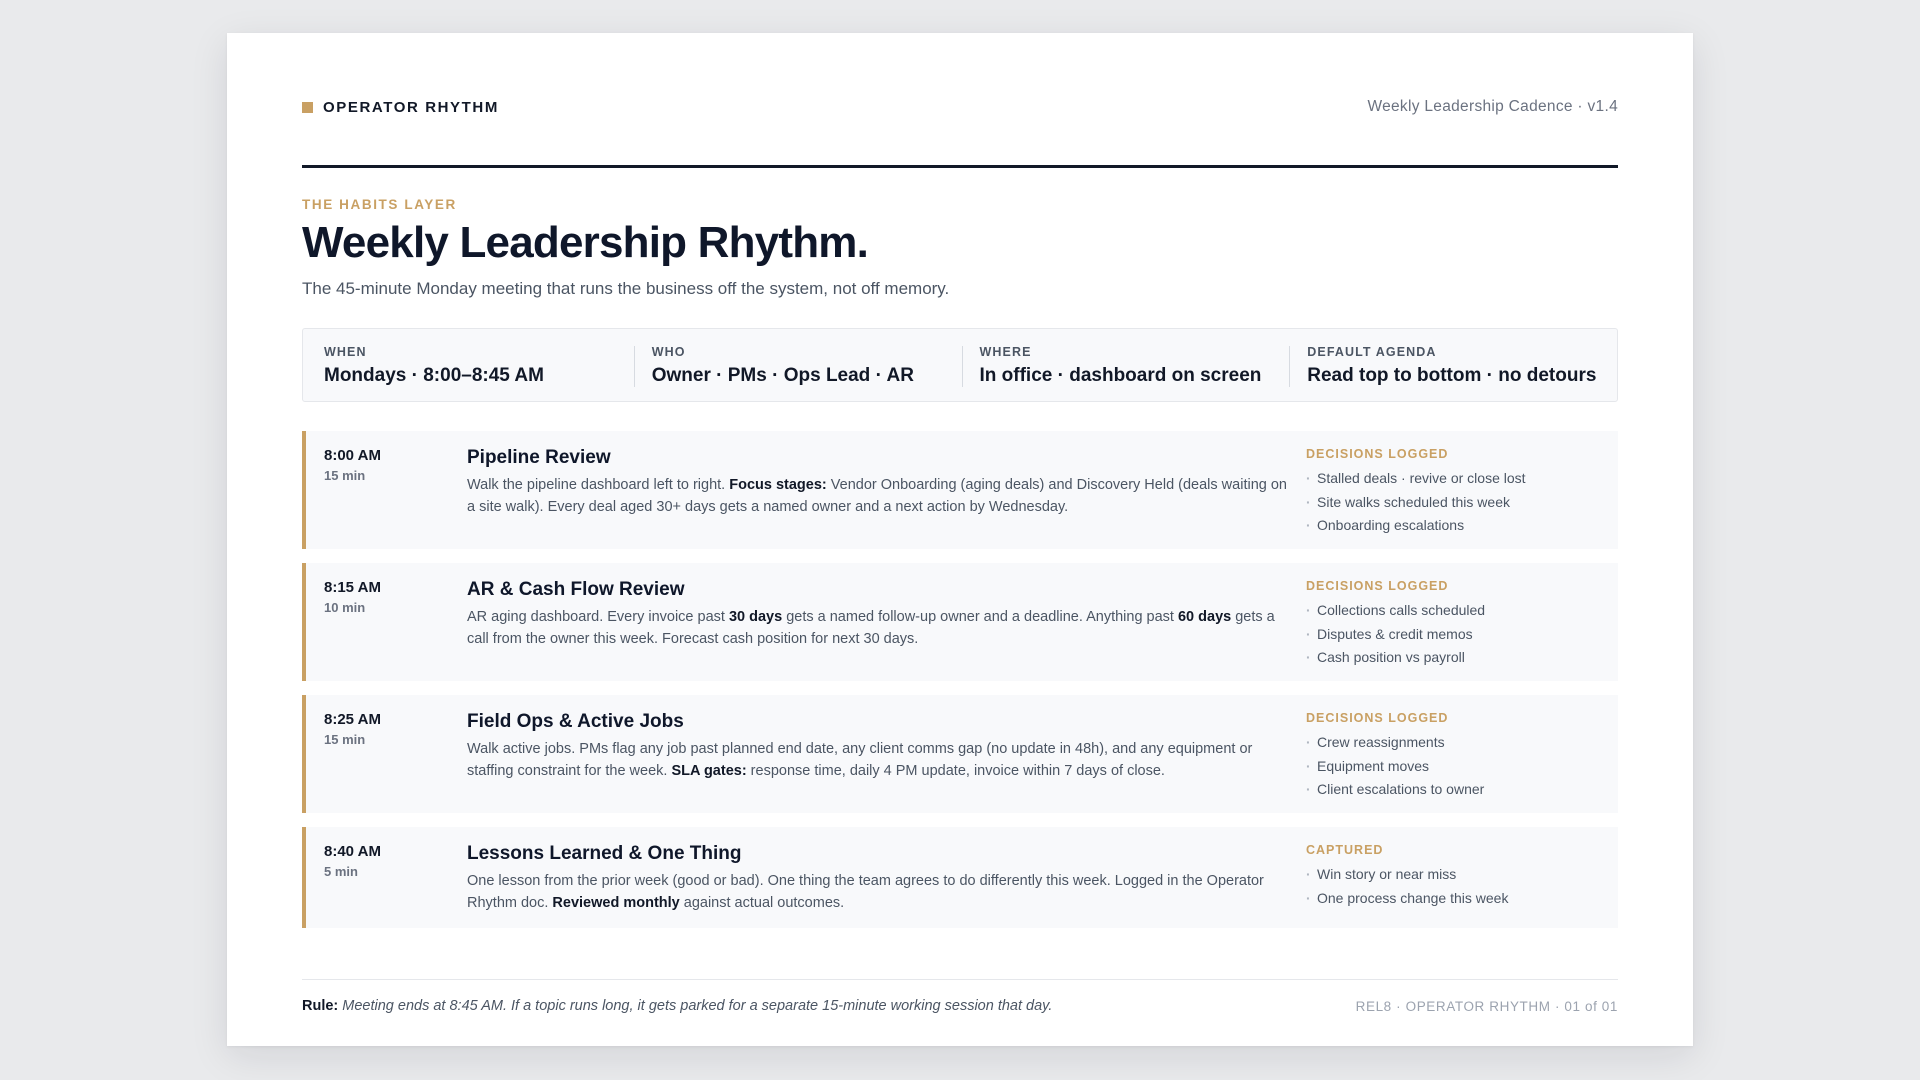 Image resolution: width=1920 pixels, height=1080 pixels. Describe the element at coordinates (345, 352) in the screenshot. I see `meta-label: WHEN` at that location.